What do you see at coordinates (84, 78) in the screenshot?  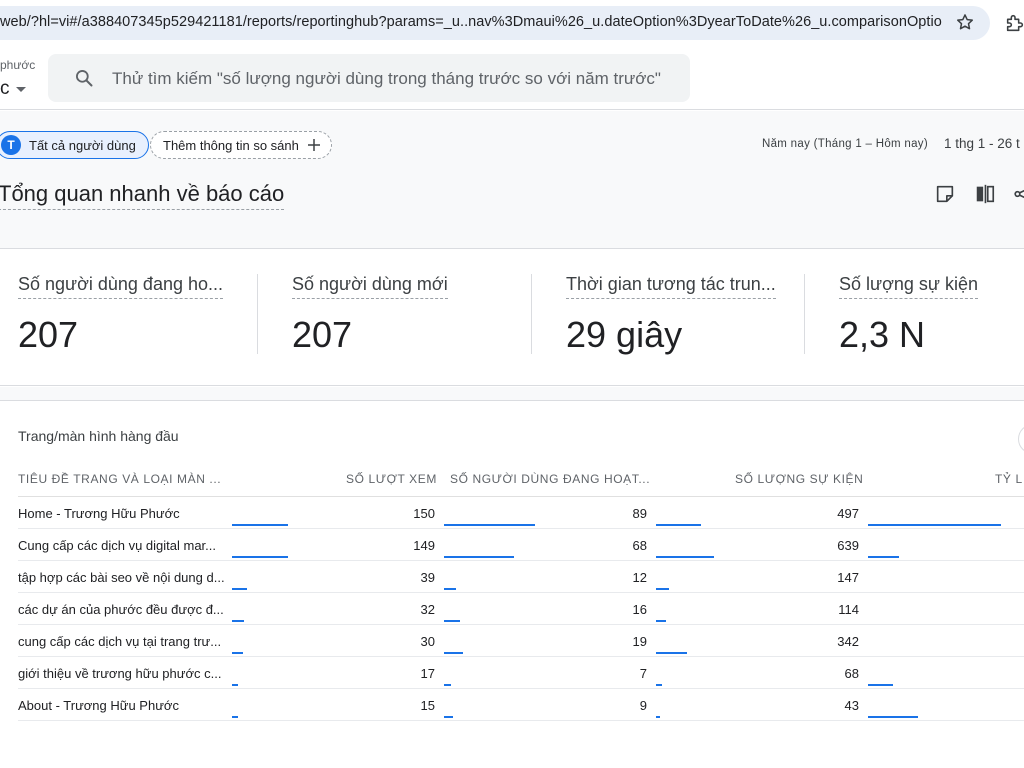 I see `search-icon` at bounding box center [84, 78].